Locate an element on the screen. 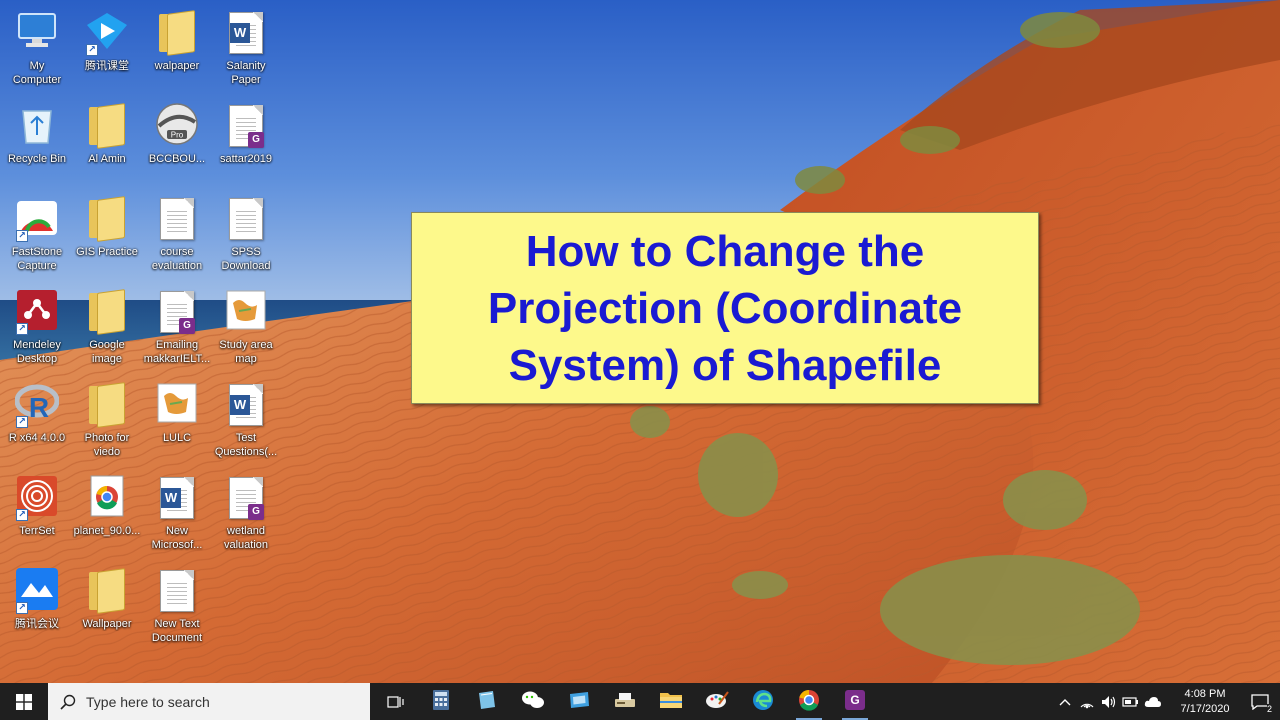  taskbar-app-wechat is located at coordinates (533, 701).